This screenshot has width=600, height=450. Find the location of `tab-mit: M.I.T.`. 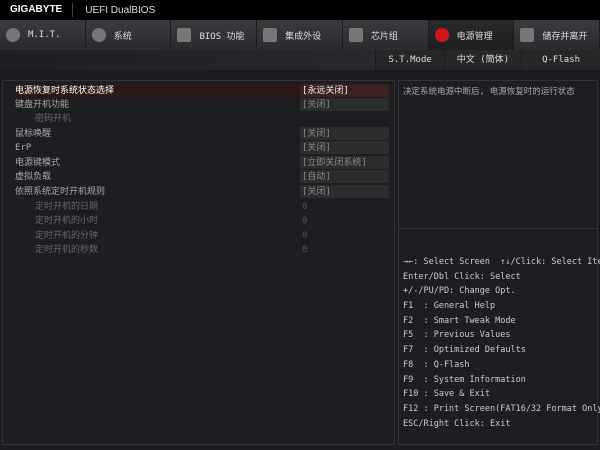

tab-mit: M.I.T. is located at coordinates (43, 35).